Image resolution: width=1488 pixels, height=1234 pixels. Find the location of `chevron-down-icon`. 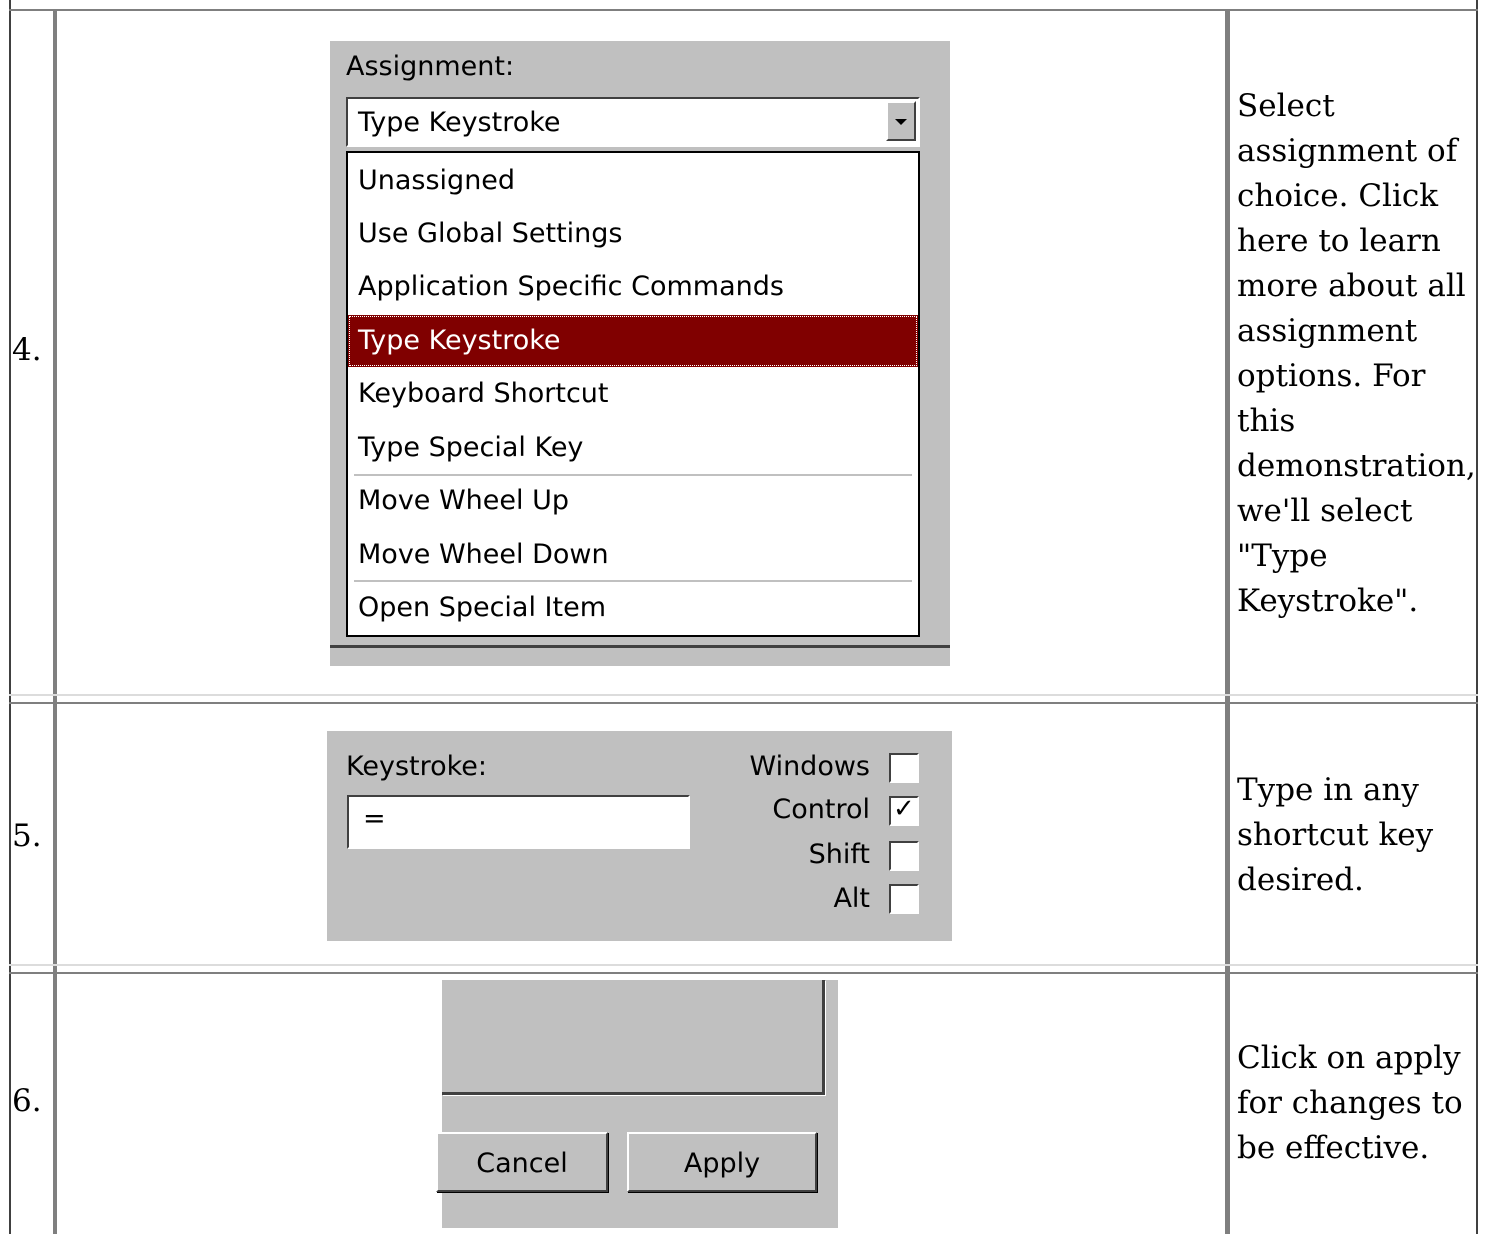

chevron-down-icon is located at coordinates (901, 122).